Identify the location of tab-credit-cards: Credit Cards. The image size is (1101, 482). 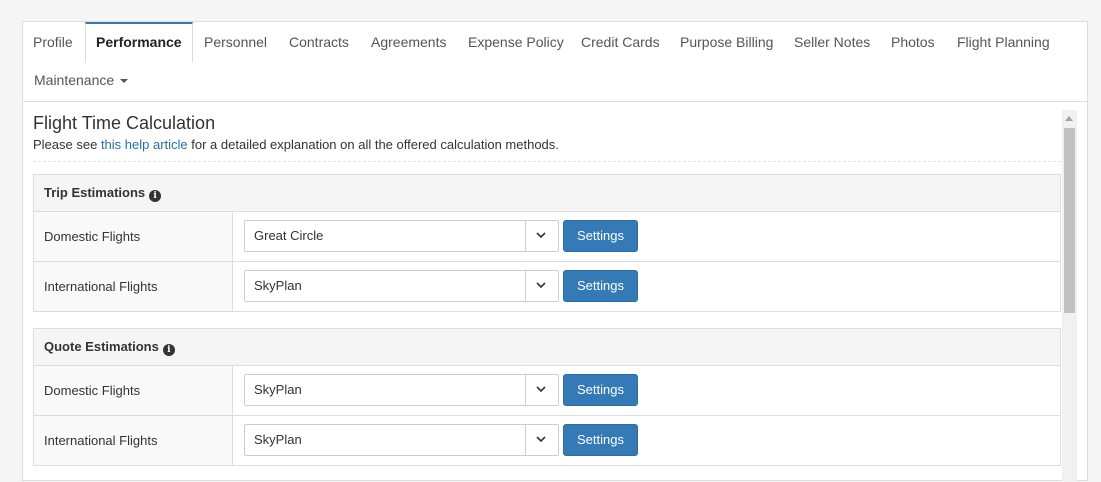
(620, 42).